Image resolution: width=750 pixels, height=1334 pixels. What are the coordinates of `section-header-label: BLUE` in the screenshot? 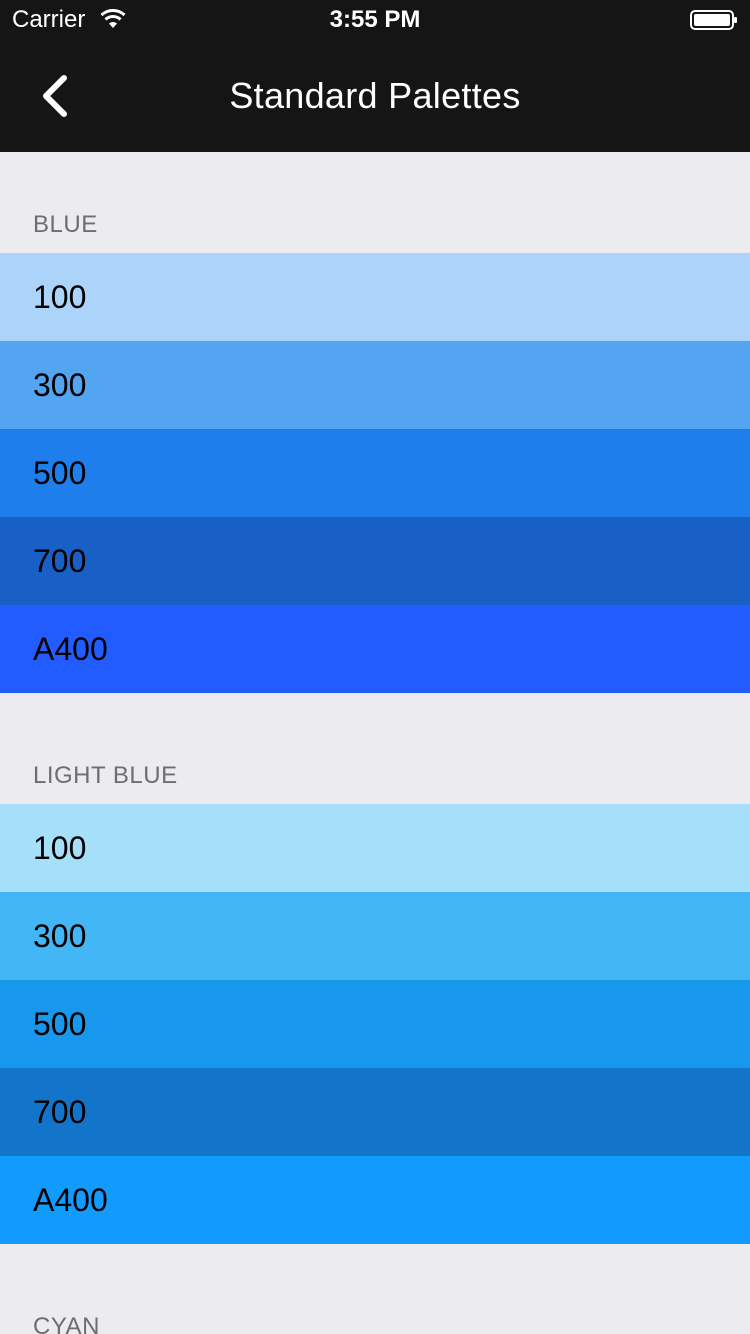 It's located at (65, 224).